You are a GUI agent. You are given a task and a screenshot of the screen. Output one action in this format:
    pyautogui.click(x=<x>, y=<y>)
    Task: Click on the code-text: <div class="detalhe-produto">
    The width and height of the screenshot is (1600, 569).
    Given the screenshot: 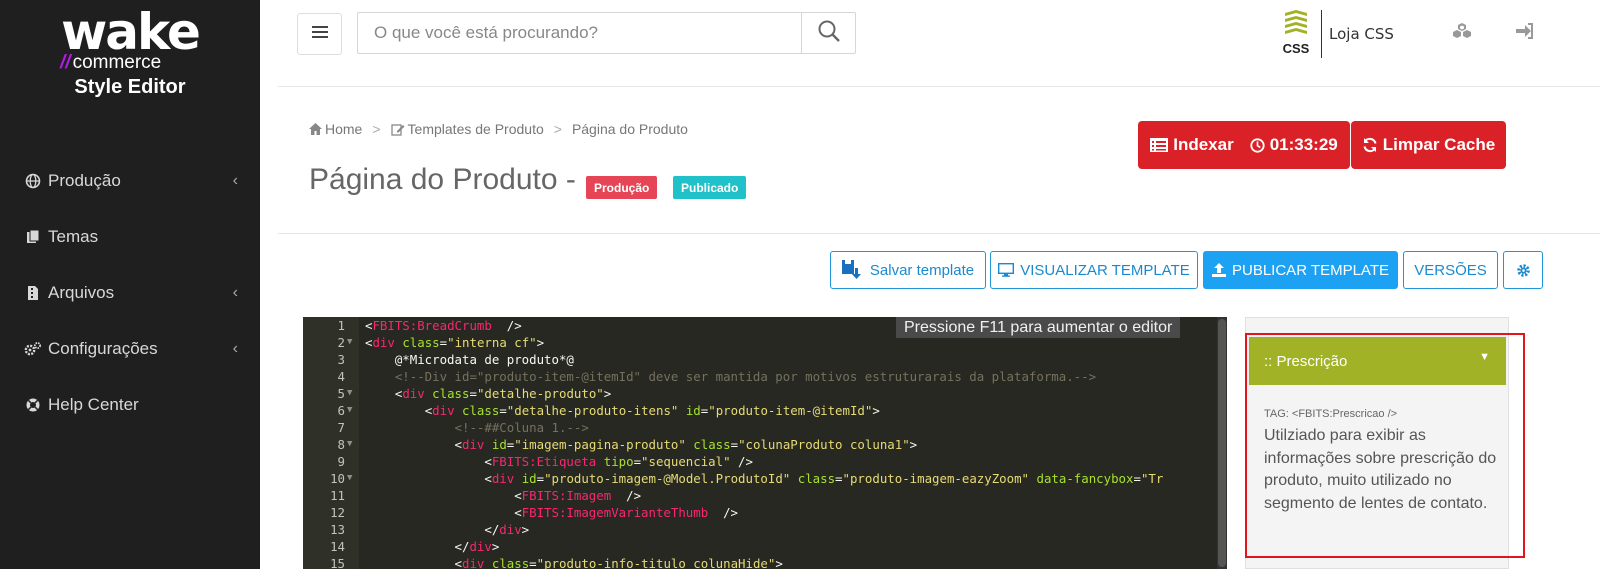 What is the action you would take?
    pyautogui.click(x=503, y=393)
    